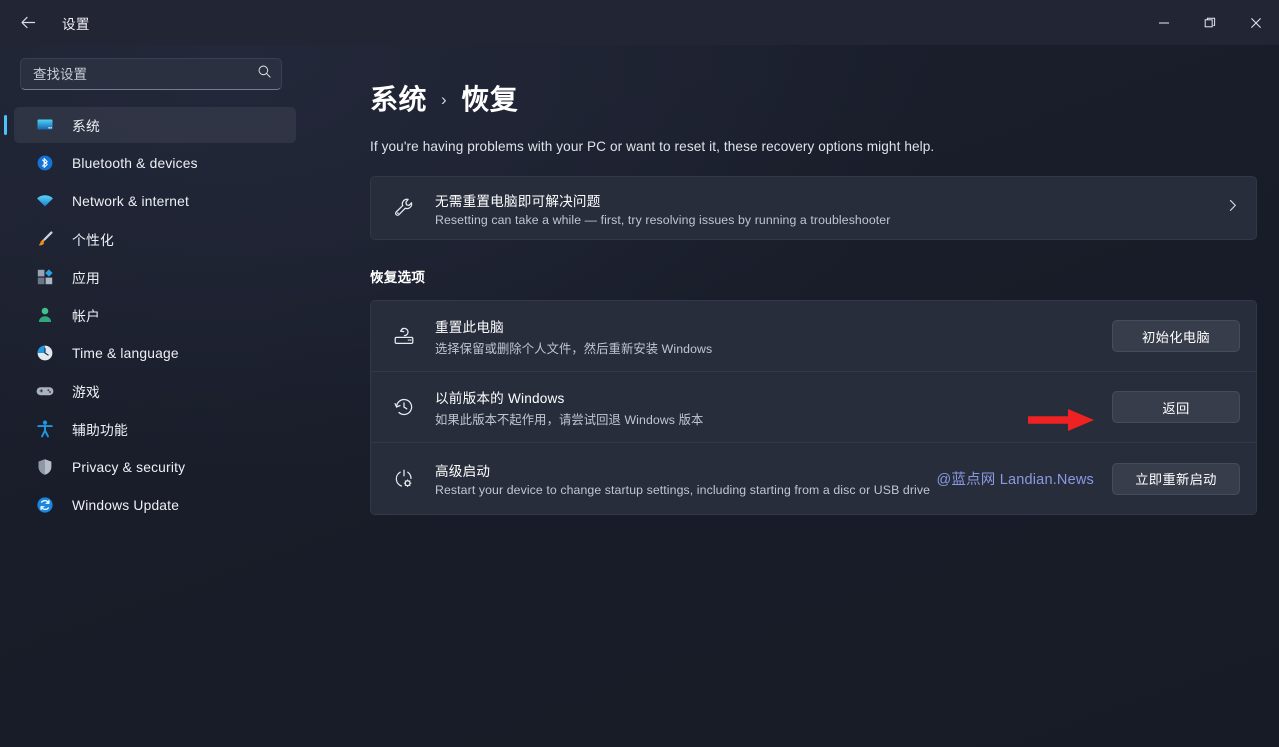 This screenshot has height=747, width=1279. I want to click on sidebar-item-label: Windows Update, so click(126, 505).